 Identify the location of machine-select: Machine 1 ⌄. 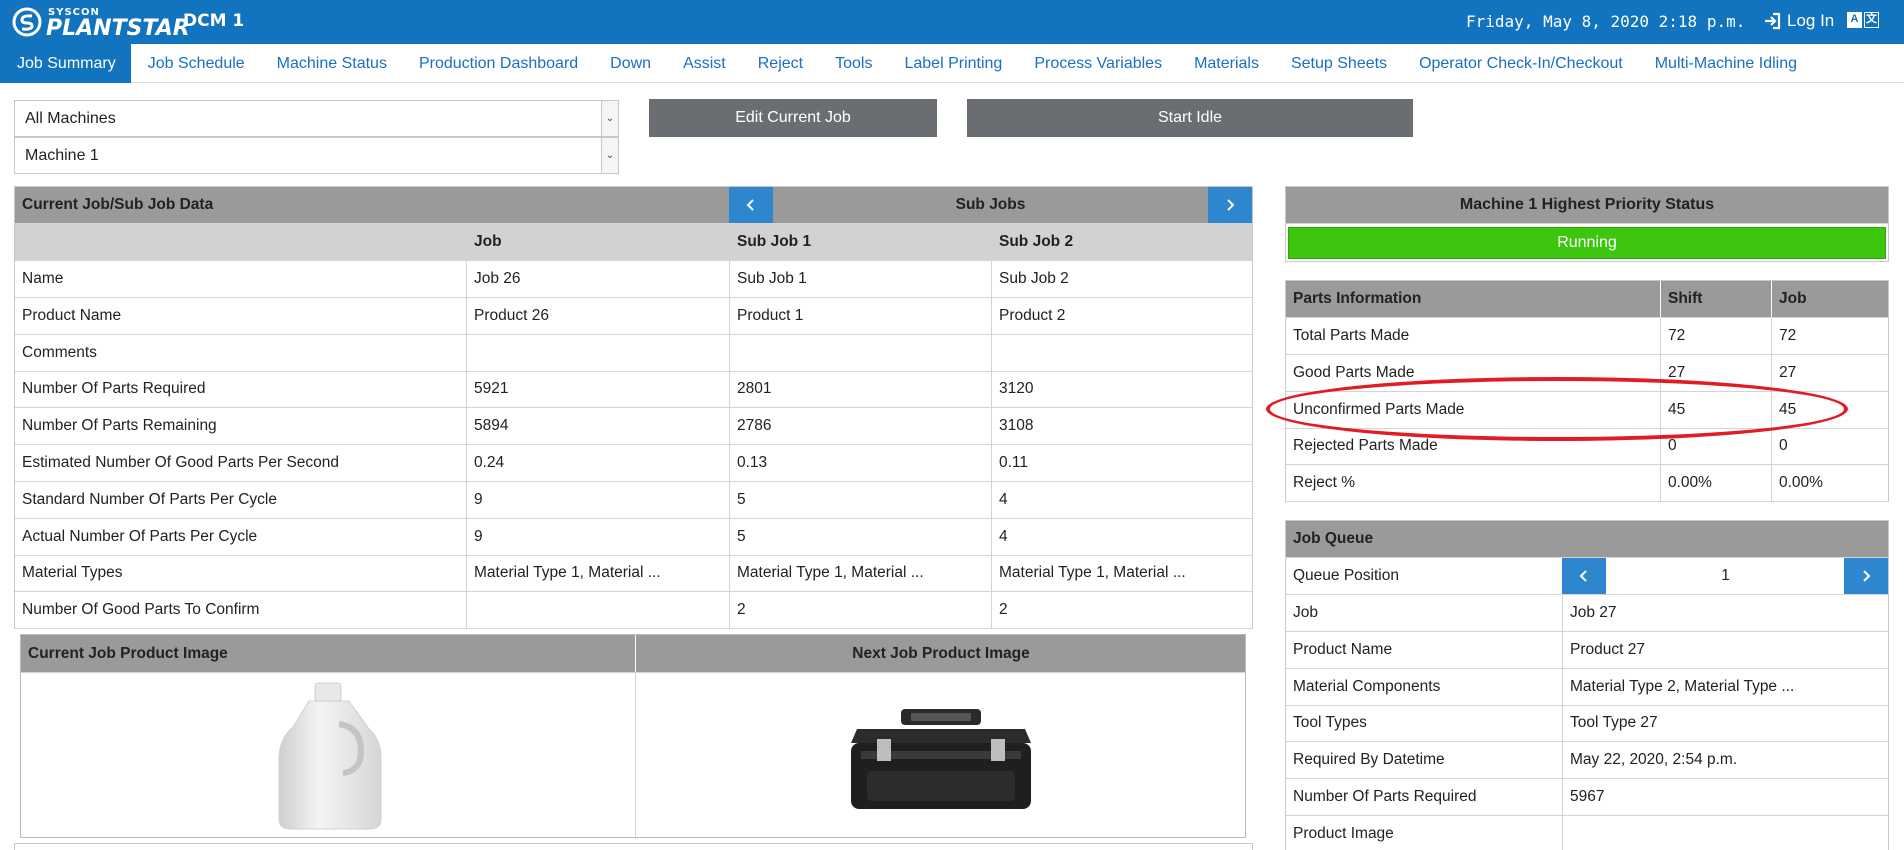
(316, 155).